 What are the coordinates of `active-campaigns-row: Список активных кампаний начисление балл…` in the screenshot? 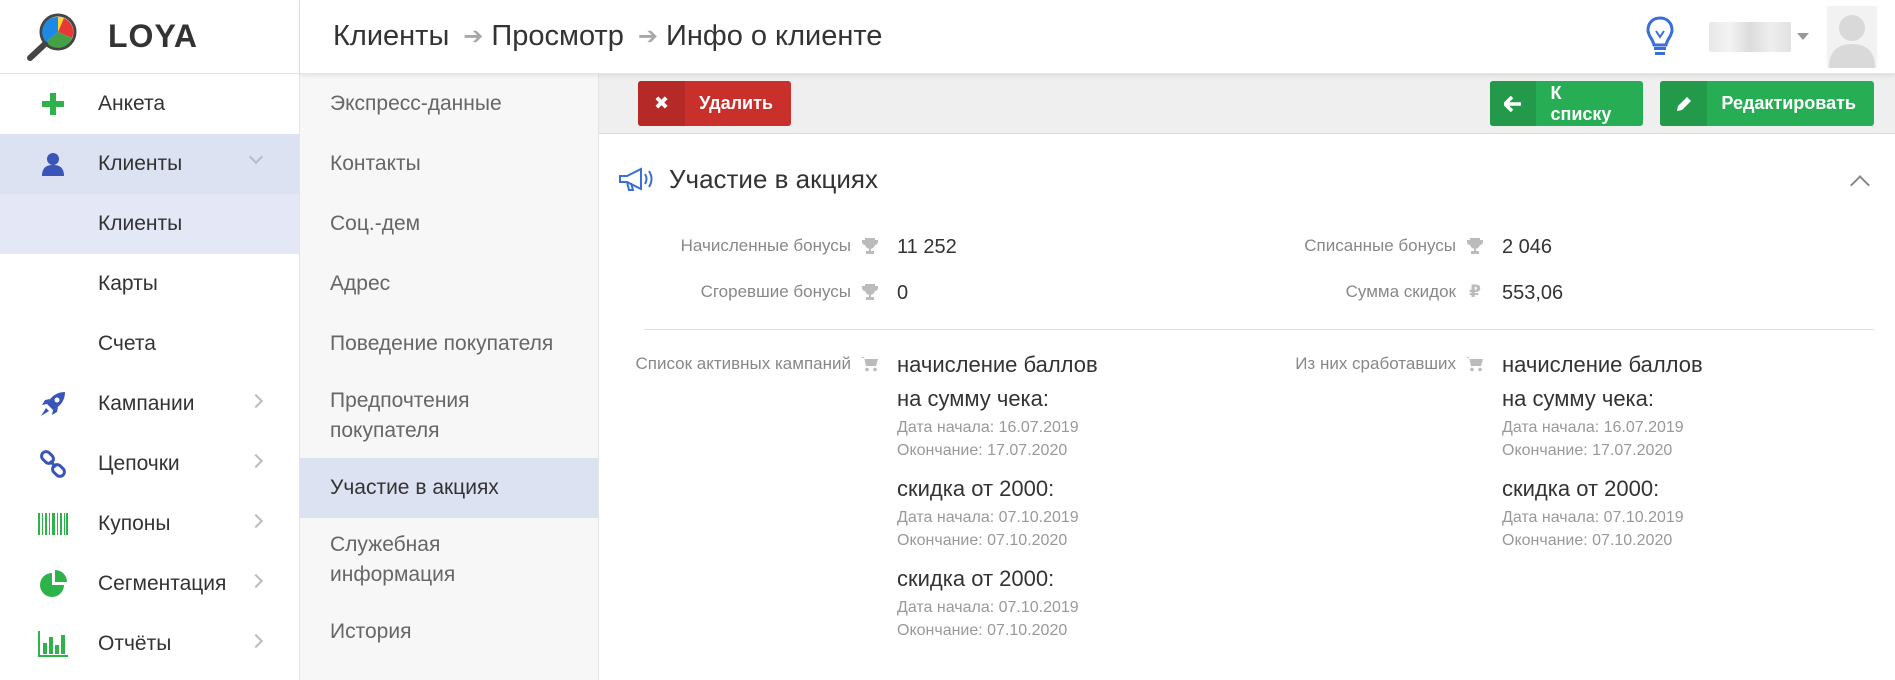 It's located at (863, 500).